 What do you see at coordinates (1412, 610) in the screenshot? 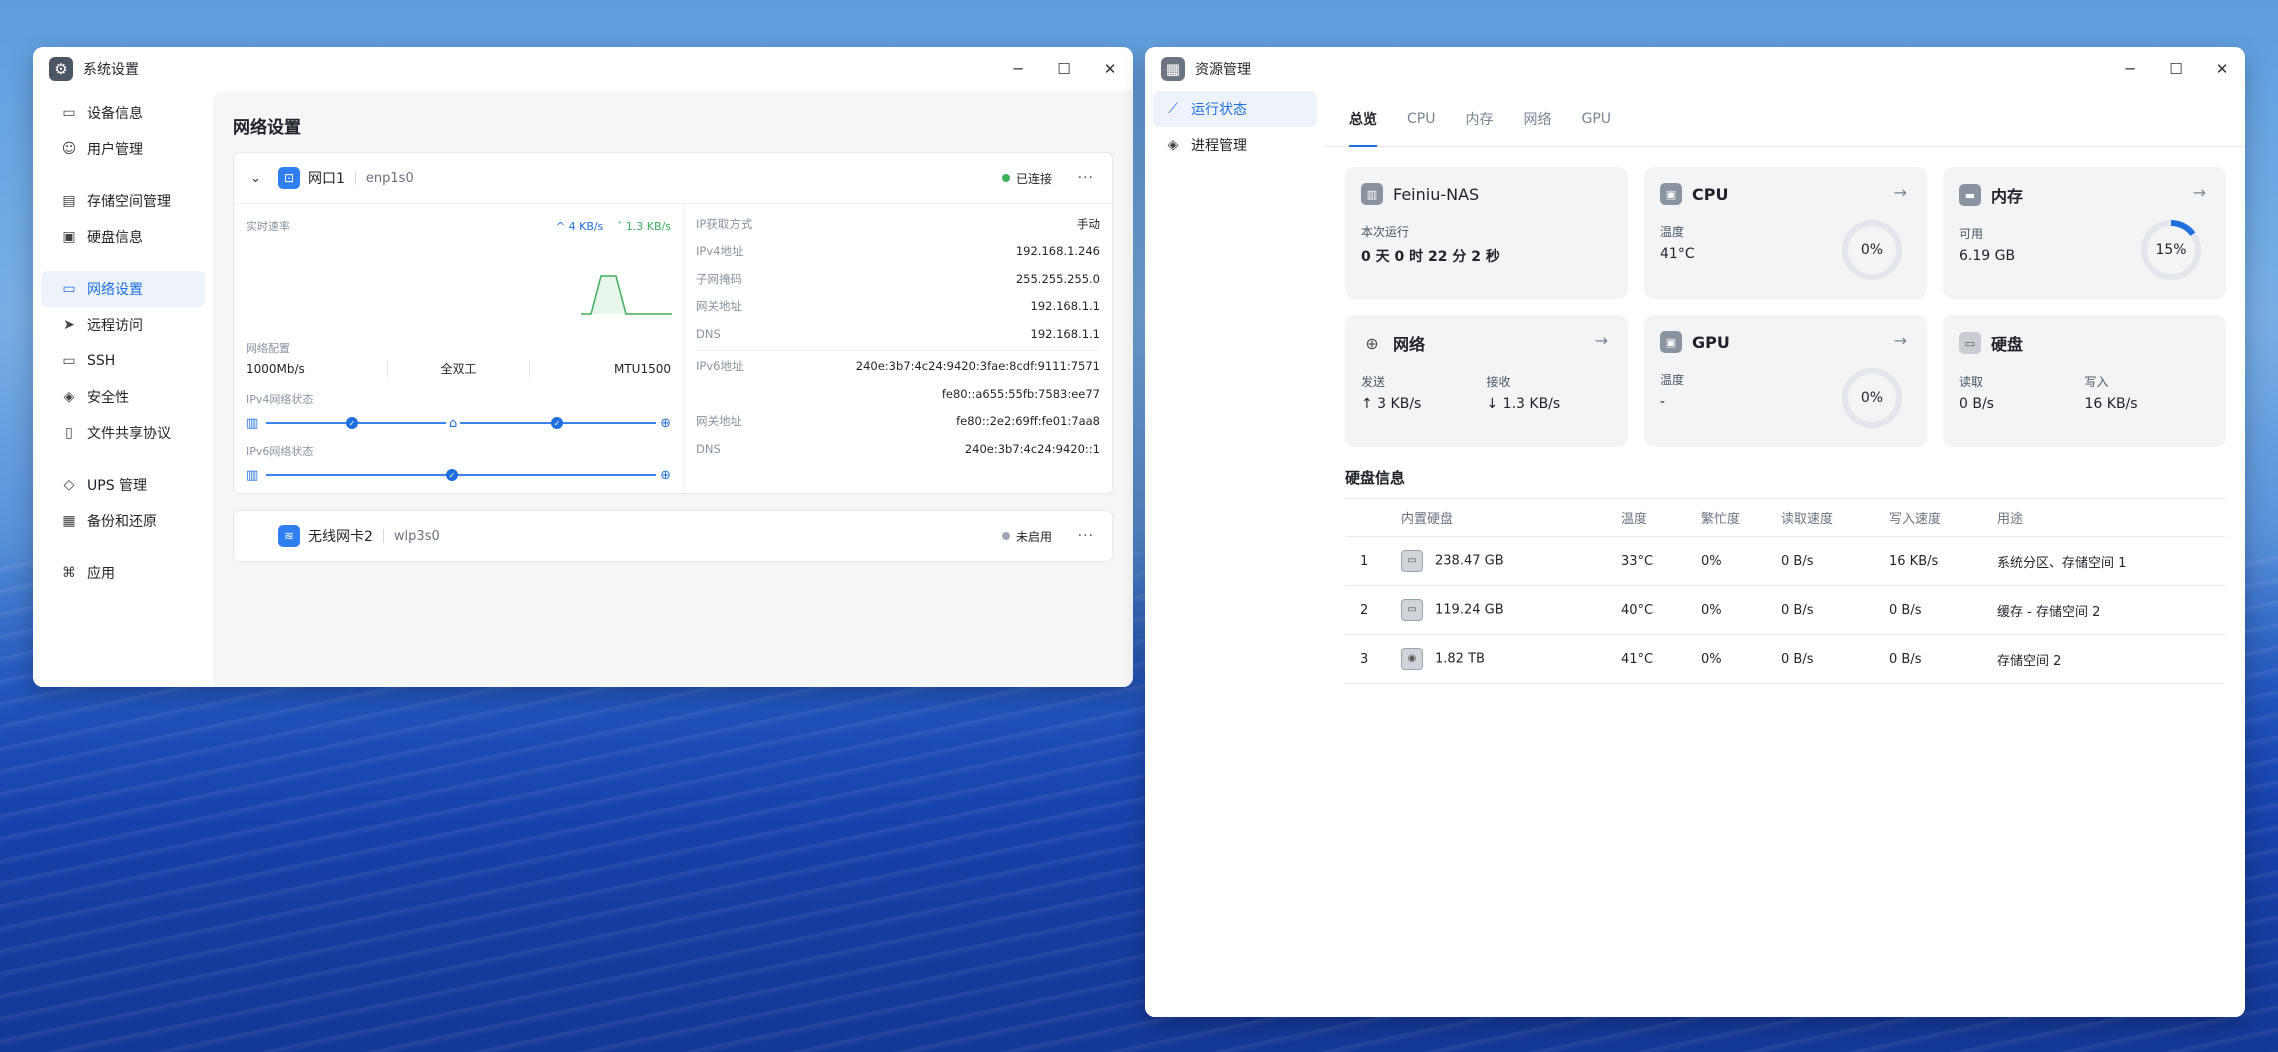
I see `ssd-disk-icon: ▭` at bounding box center [1412, 610].